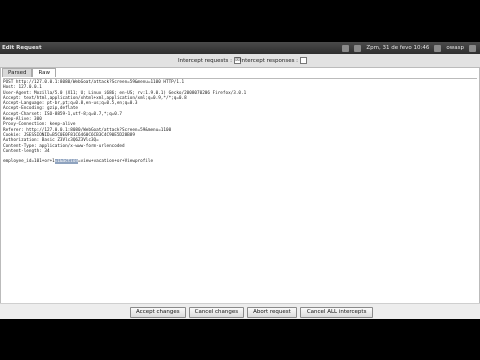  Describe the element at coordinates (304, 60) in the screenshot. I see `intercept-responses-checkbox` at that location.